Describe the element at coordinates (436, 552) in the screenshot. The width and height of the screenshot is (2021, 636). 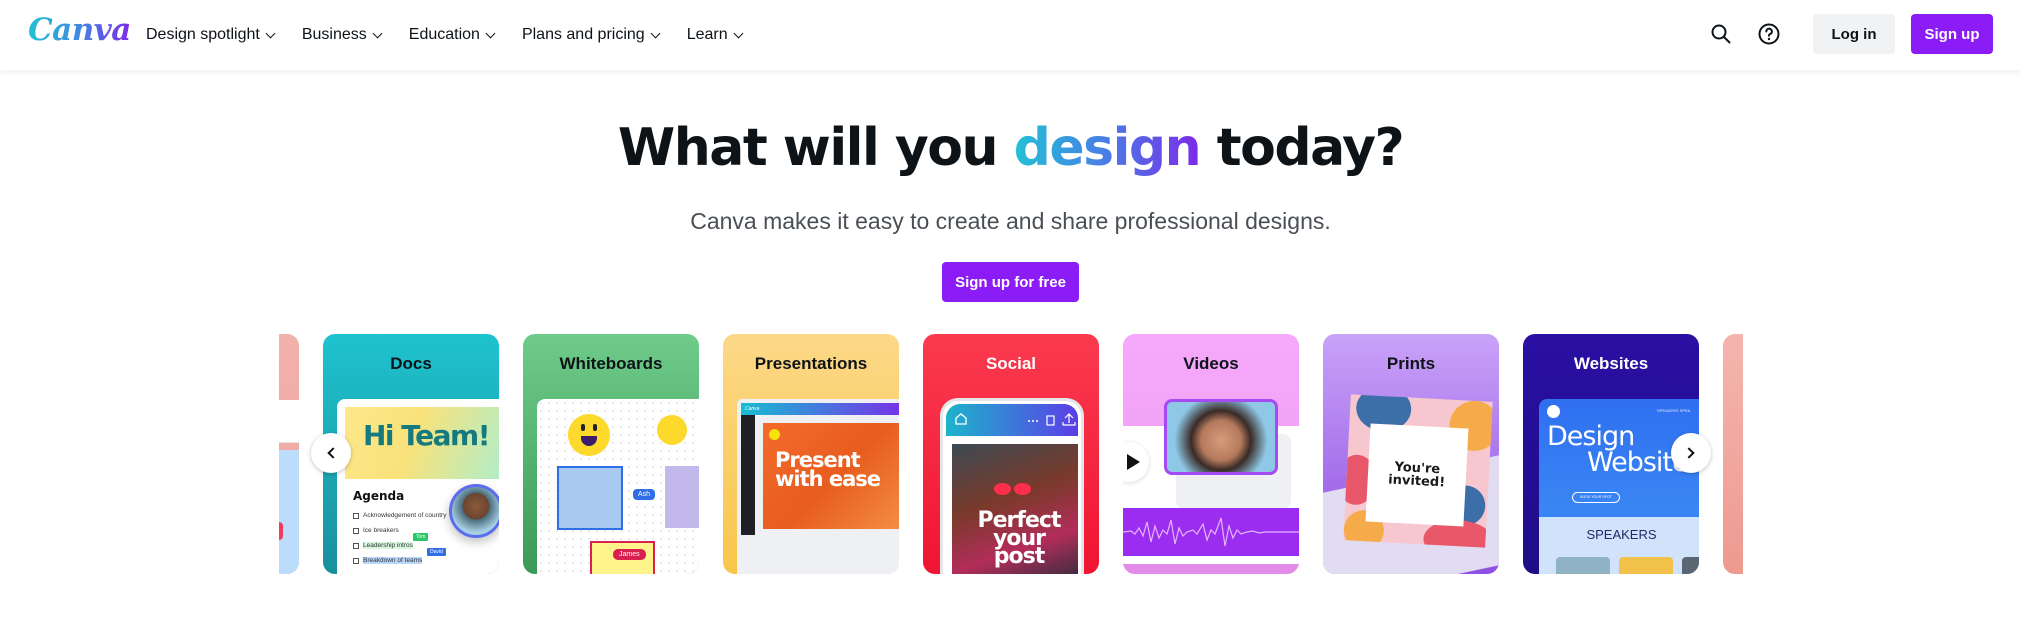
I see `collaborator-tag: David` at that location.